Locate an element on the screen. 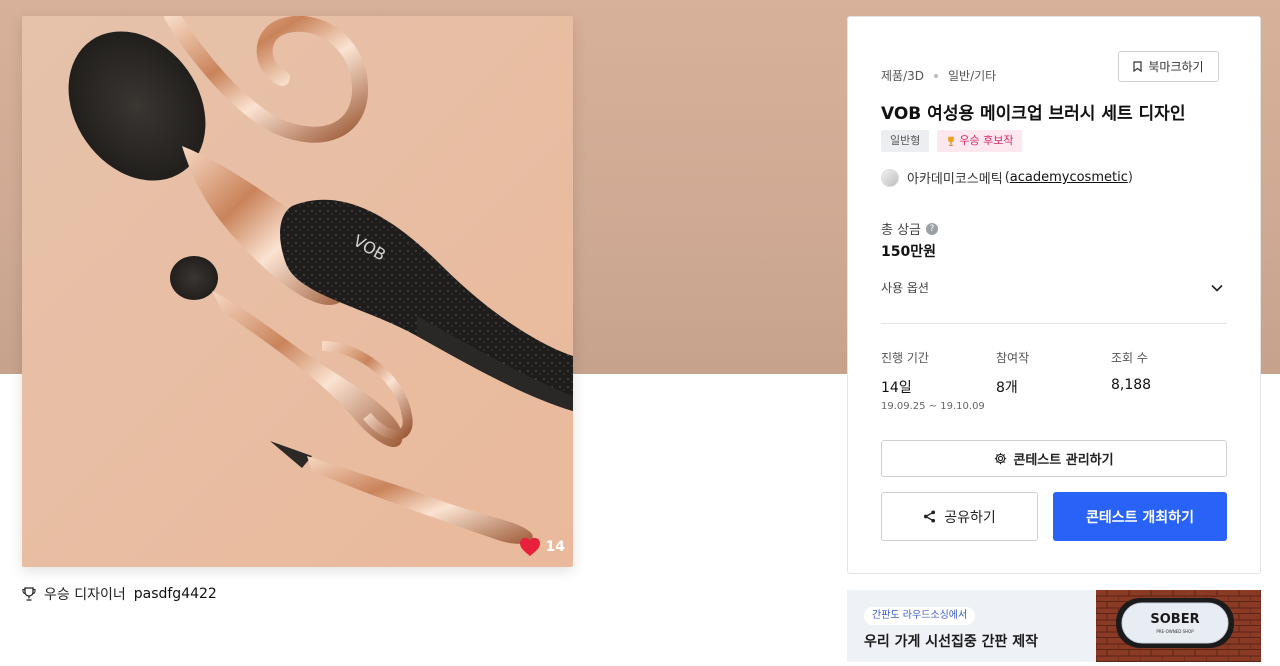 The height and width of the screenshot is (666, 1280). period-range: 19.09.25 ~ 19.10.09 is located at coordinates (933, 406).